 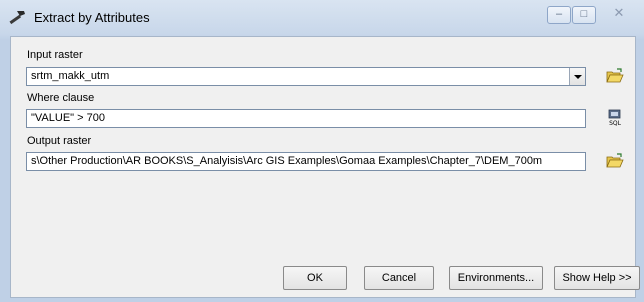 I want to click on where-clause-input: "VALUE" > 700, so click(x=306, y=118).